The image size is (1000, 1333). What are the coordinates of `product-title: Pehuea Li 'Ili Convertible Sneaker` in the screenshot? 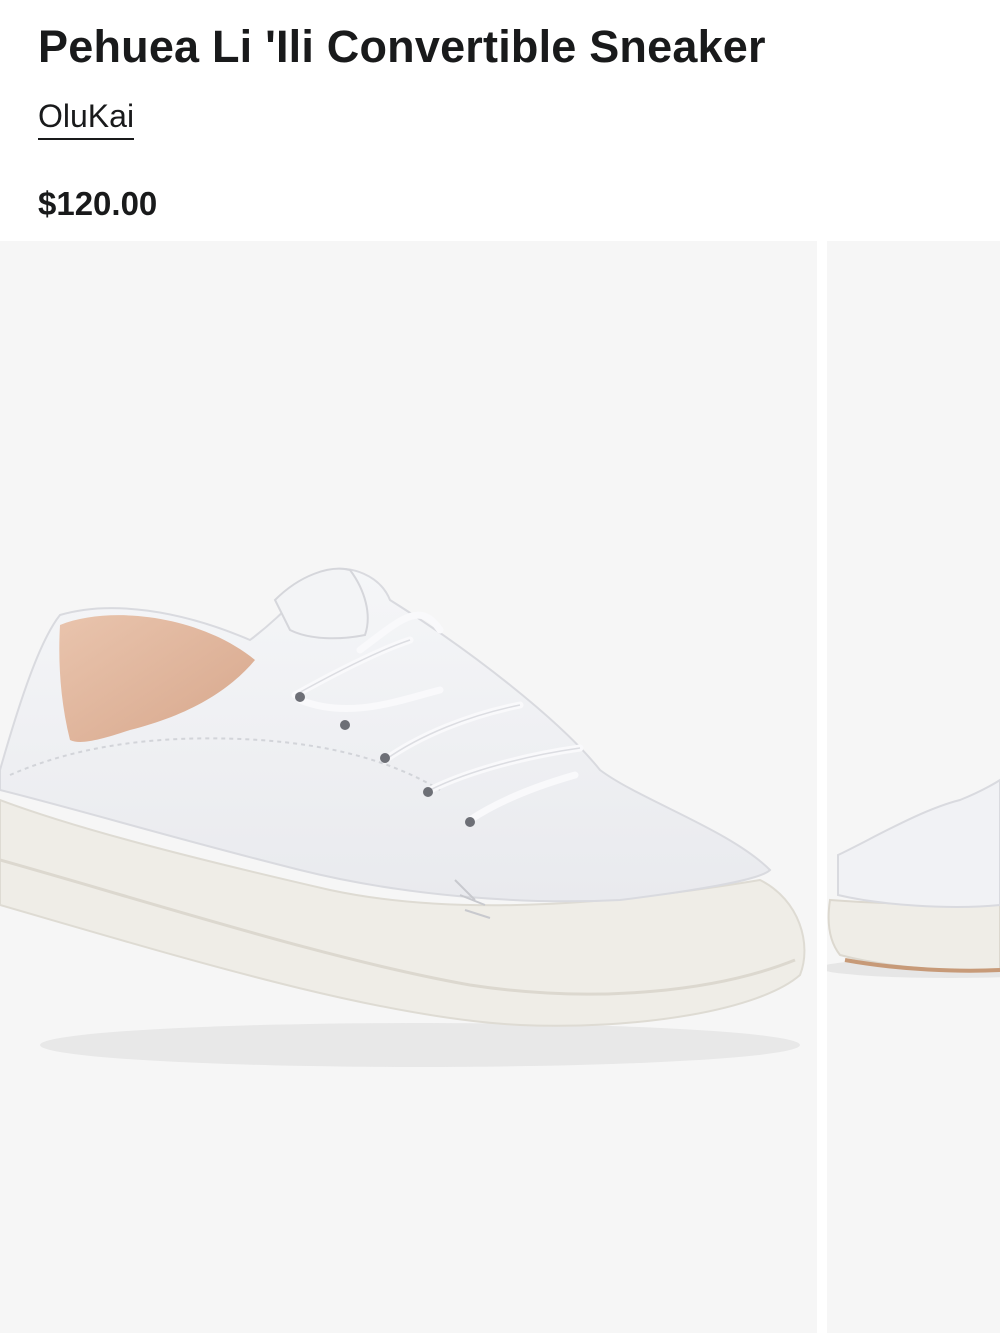 It's located at (402, 46).